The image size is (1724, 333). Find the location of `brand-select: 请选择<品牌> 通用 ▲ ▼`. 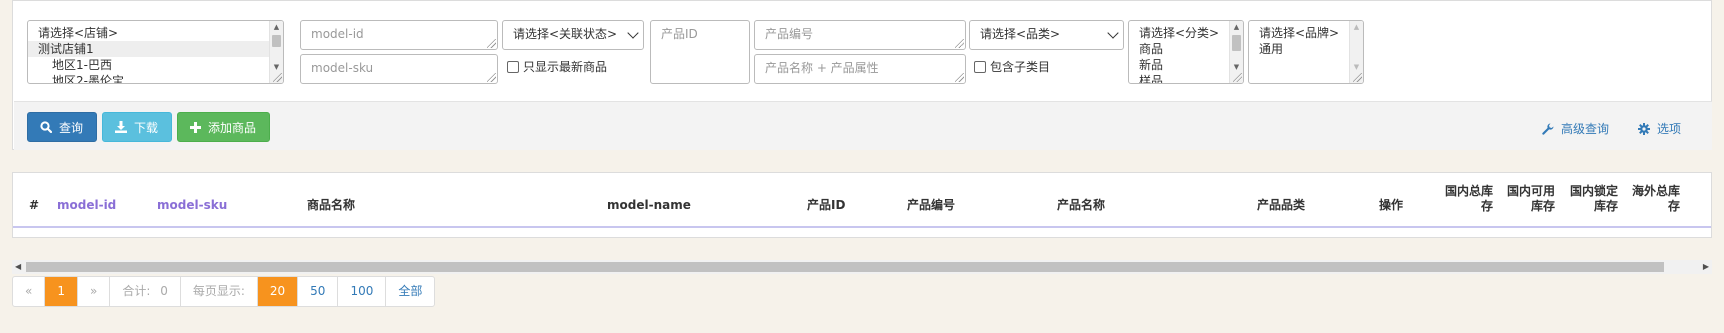

brand-select: 请选择<品牌> 通用 ▲ ▼ is located at coordinates (1306, 52).